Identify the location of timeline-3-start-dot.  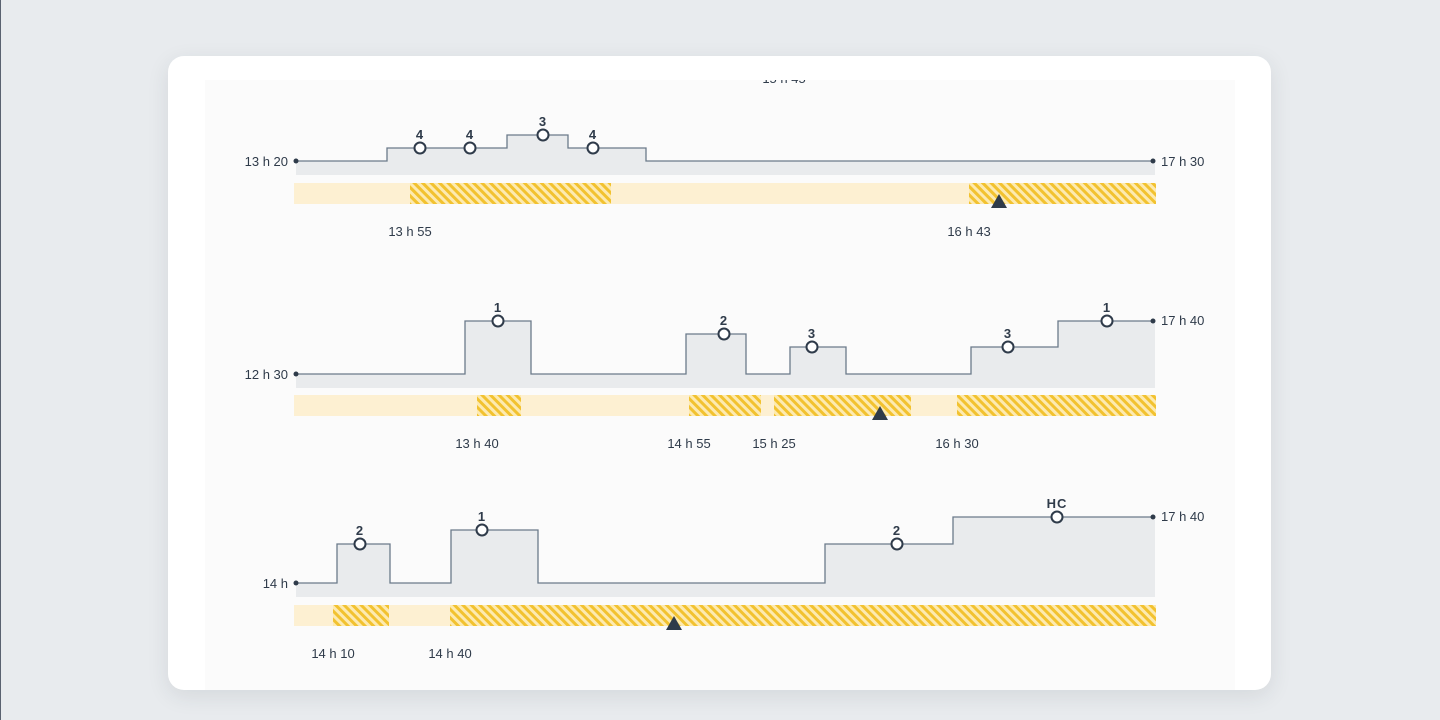
(296, 583).